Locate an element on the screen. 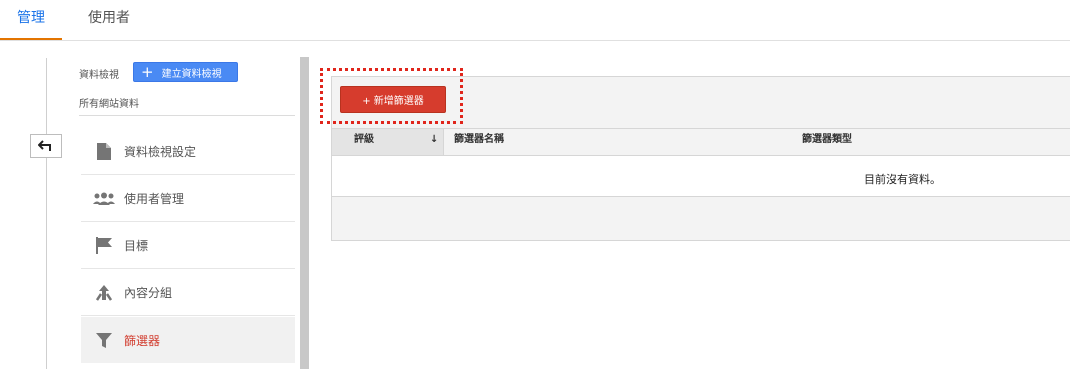 Image resolution: width=1070 pixels, height=369 pixels. table-header: 評級 ↓ 篩選器名稱 篩選器類型 is located at coordinates (701, 142).